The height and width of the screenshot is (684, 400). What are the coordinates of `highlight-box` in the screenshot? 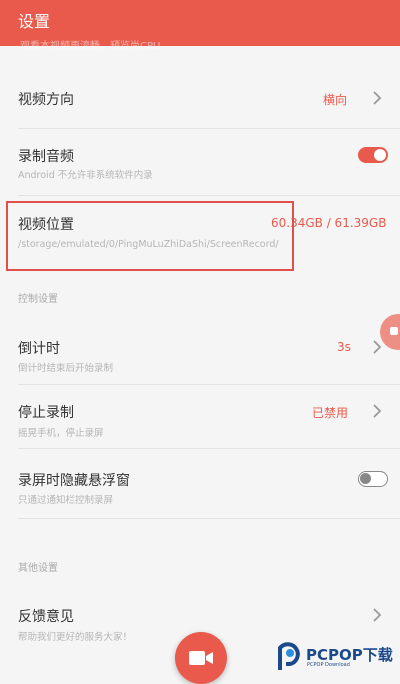 It's located at (150, 236).